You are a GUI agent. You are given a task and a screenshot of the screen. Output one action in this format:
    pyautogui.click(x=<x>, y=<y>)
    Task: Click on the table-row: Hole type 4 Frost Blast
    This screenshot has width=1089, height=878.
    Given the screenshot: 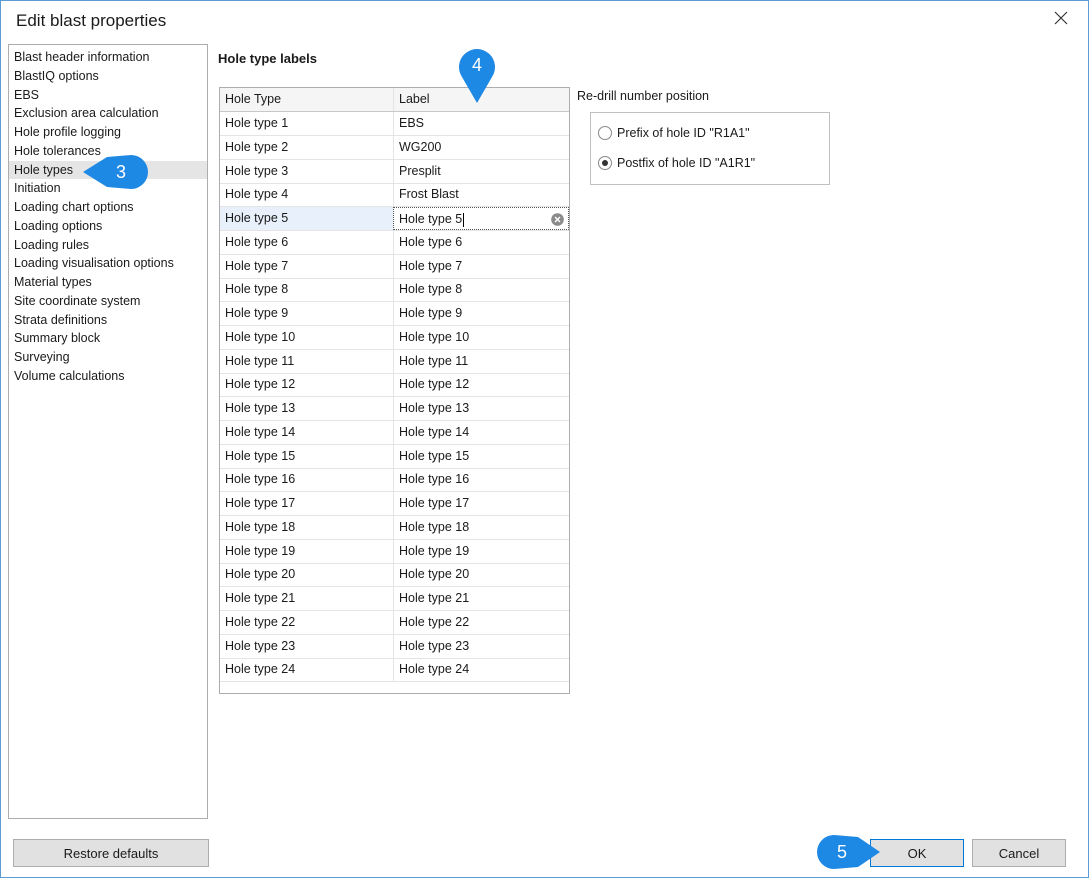 What is the action you would take?
    pyautogui.click(x=394, y=195)
    